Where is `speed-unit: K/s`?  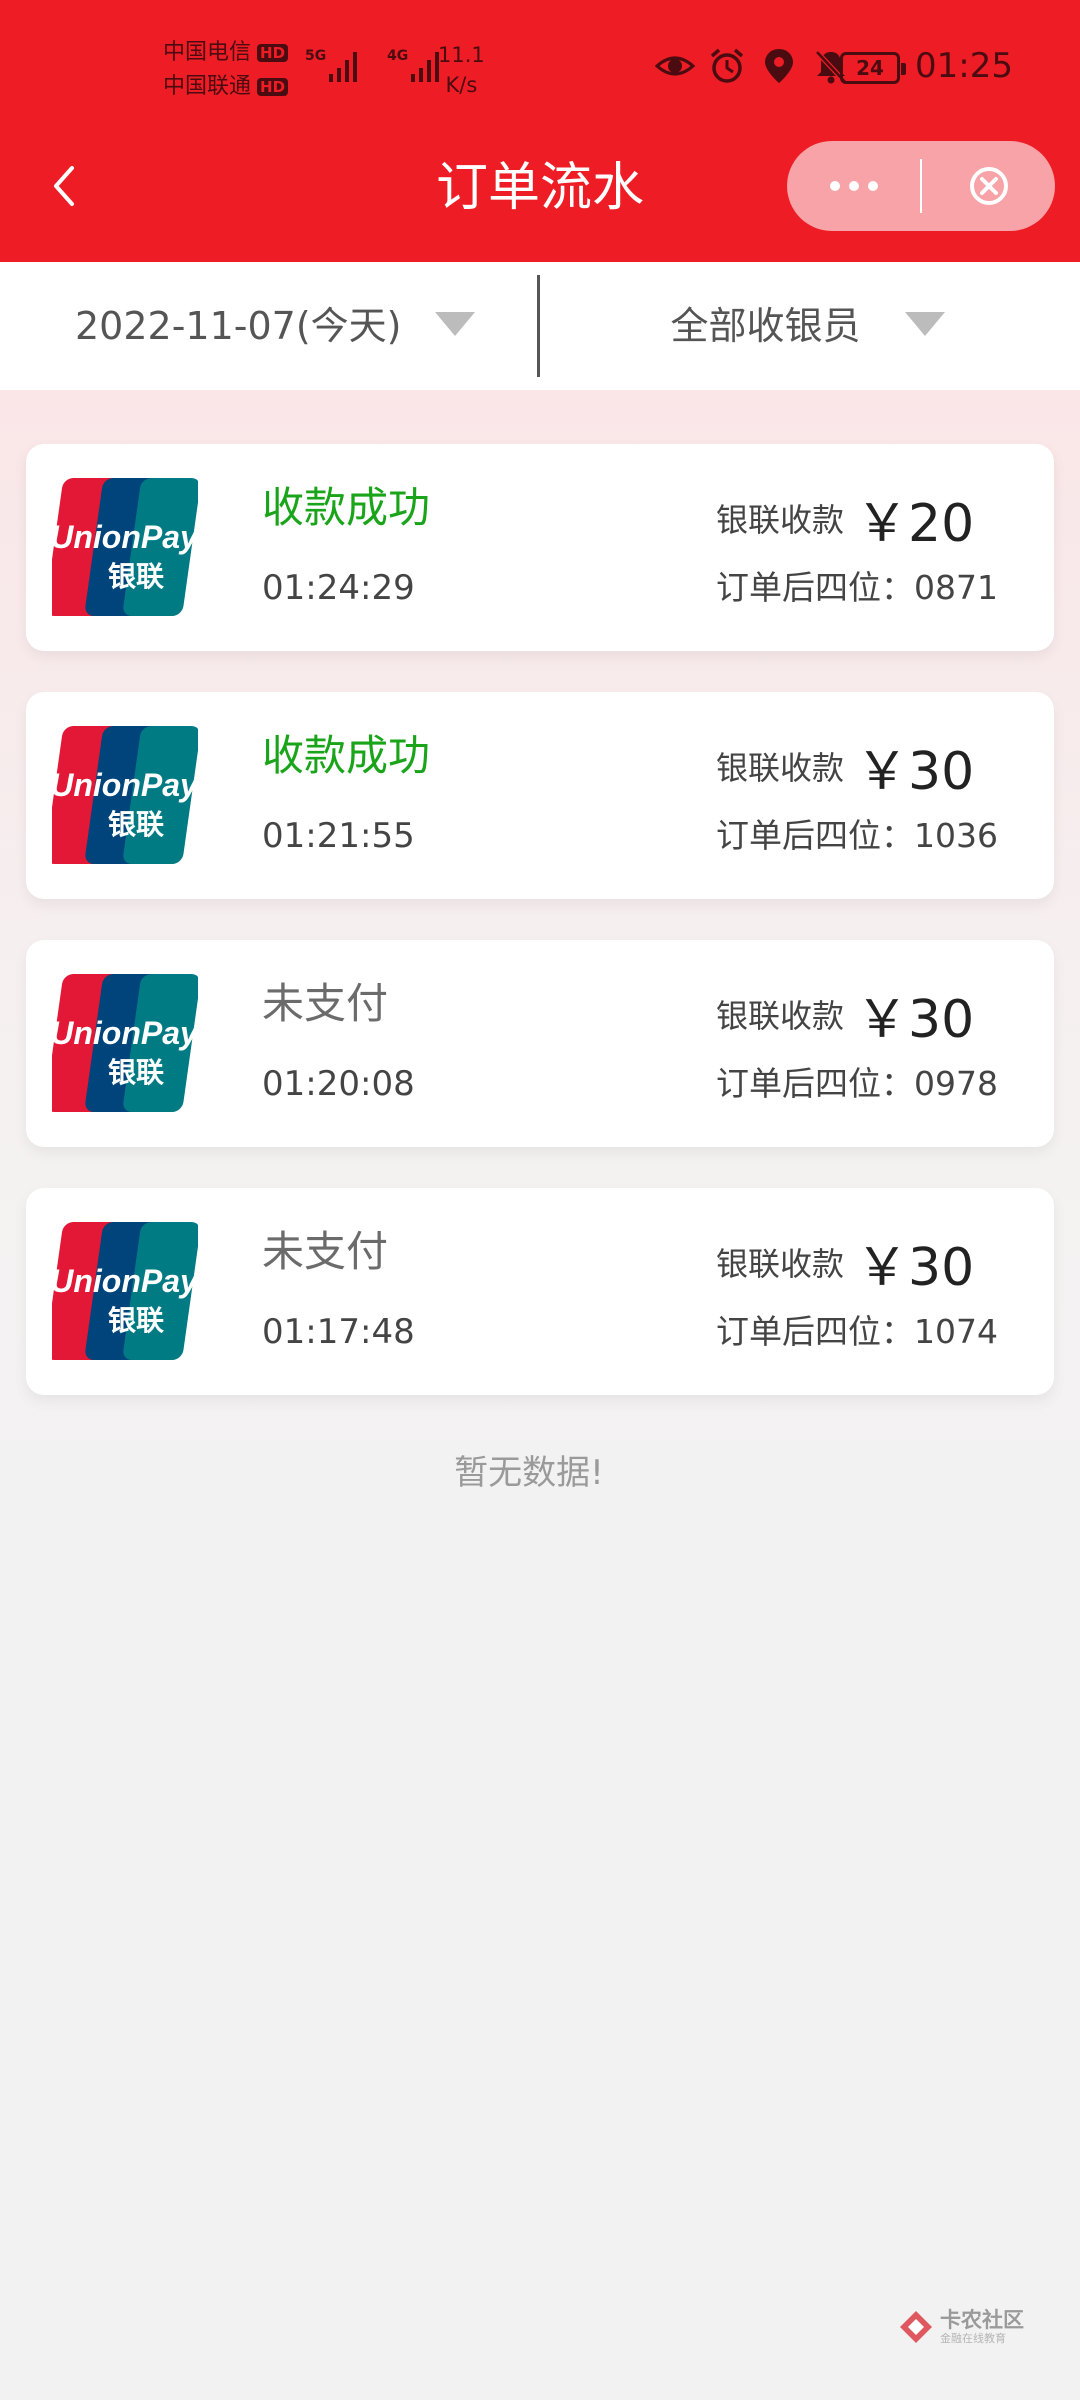
speed-unit: K/s is located at coordinates (461, 85).